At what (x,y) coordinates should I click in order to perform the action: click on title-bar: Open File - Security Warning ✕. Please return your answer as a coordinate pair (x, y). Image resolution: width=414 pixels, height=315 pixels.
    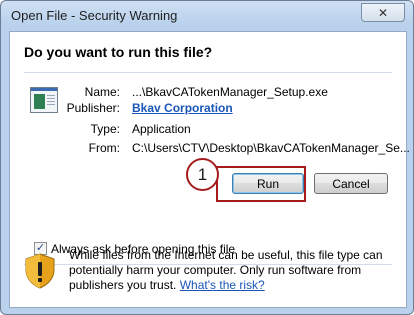
    Looking at the image, I should click on (207, 16).